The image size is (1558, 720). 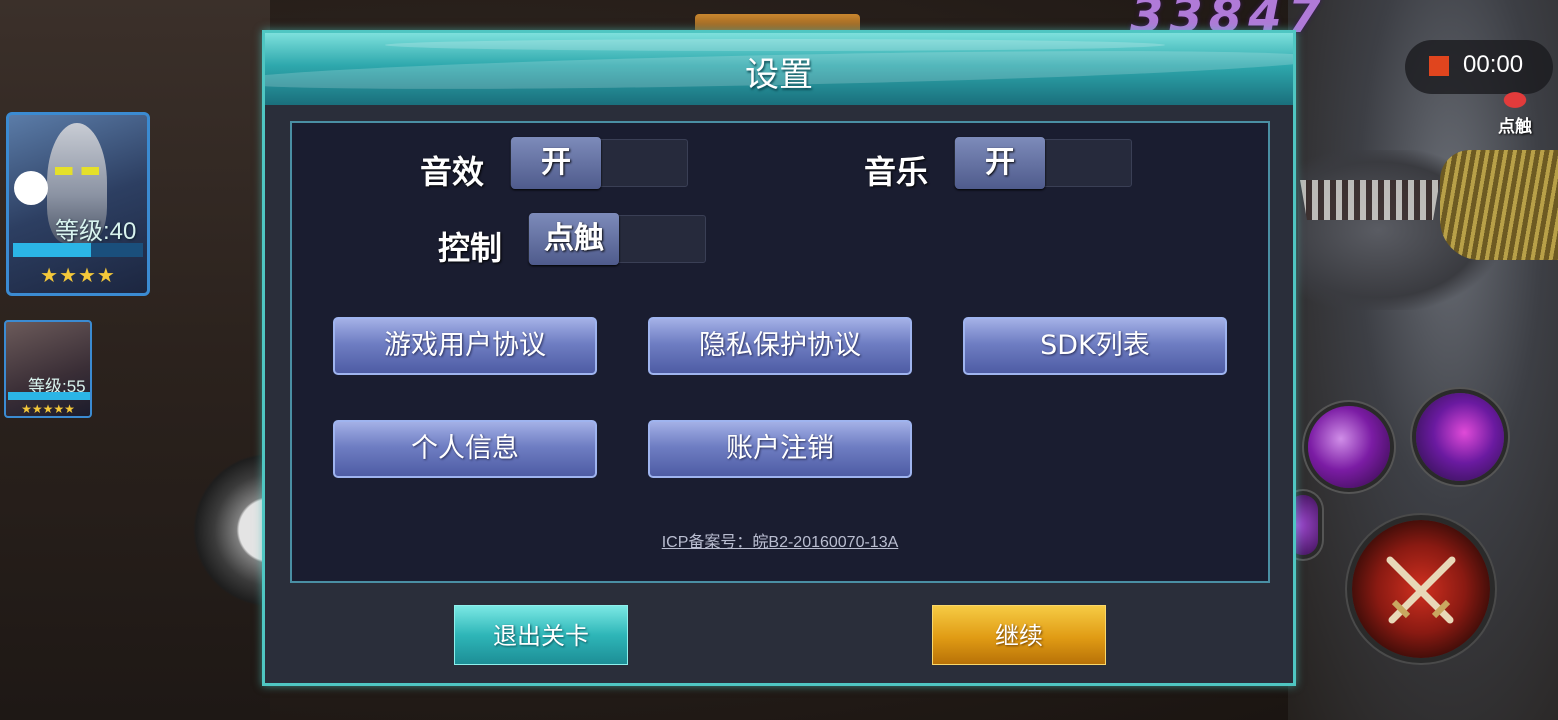 What do you see at coordinates (541, 635) in the screenshot?
I see `exit-stage-button: 退出关卡` at bounding box center [541, 635].